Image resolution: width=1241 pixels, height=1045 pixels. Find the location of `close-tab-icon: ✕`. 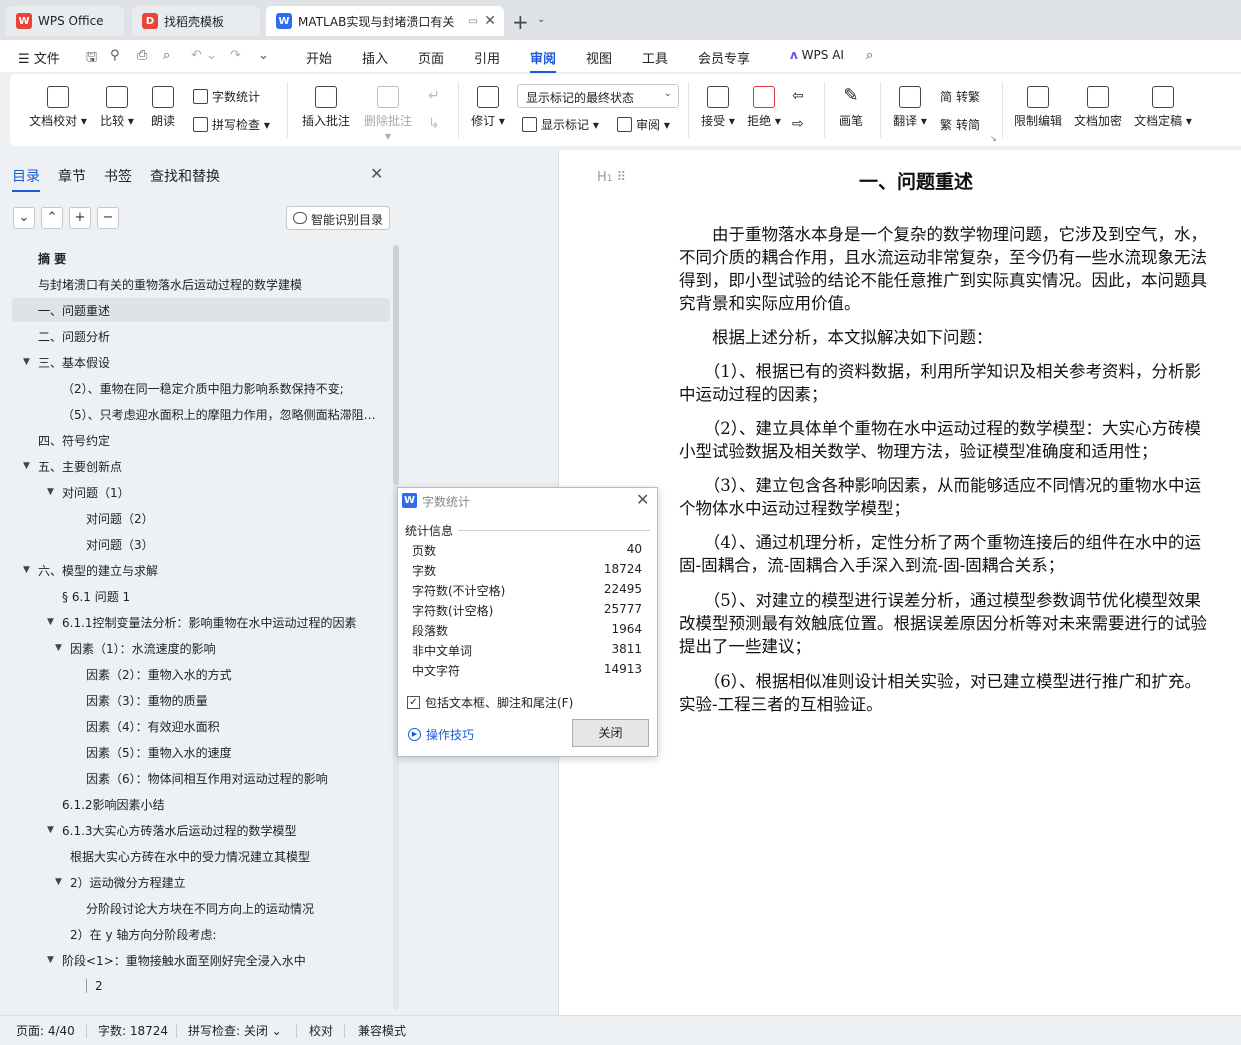

close-tab-icon: ✕ is located at coordinates (490, 21).